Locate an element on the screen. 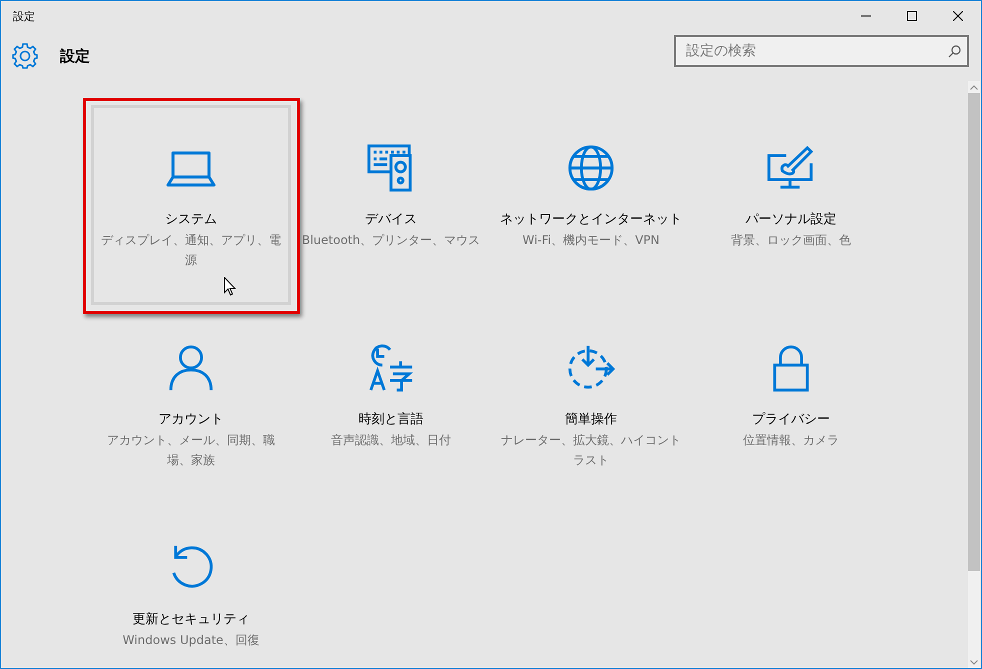  scrollbar is located at coordinates (974, 374).